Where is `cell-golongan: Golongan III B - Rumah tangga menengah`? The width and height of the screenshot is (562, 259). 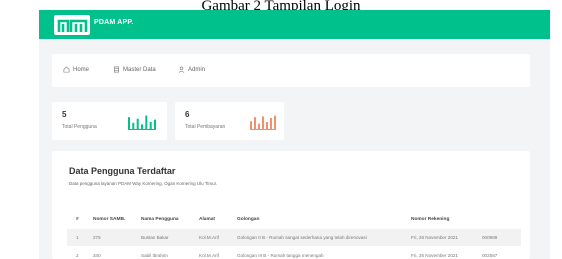 cell-golongan: Golongan III B - Rumah tangga menengah is located at coordinates (280, 255).